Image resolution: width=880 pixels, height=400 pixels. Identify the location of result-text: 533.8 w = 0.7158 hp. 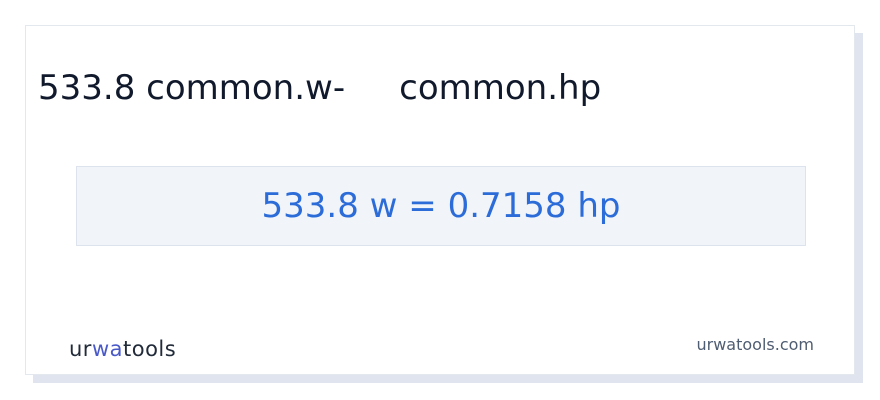
(441, 206).